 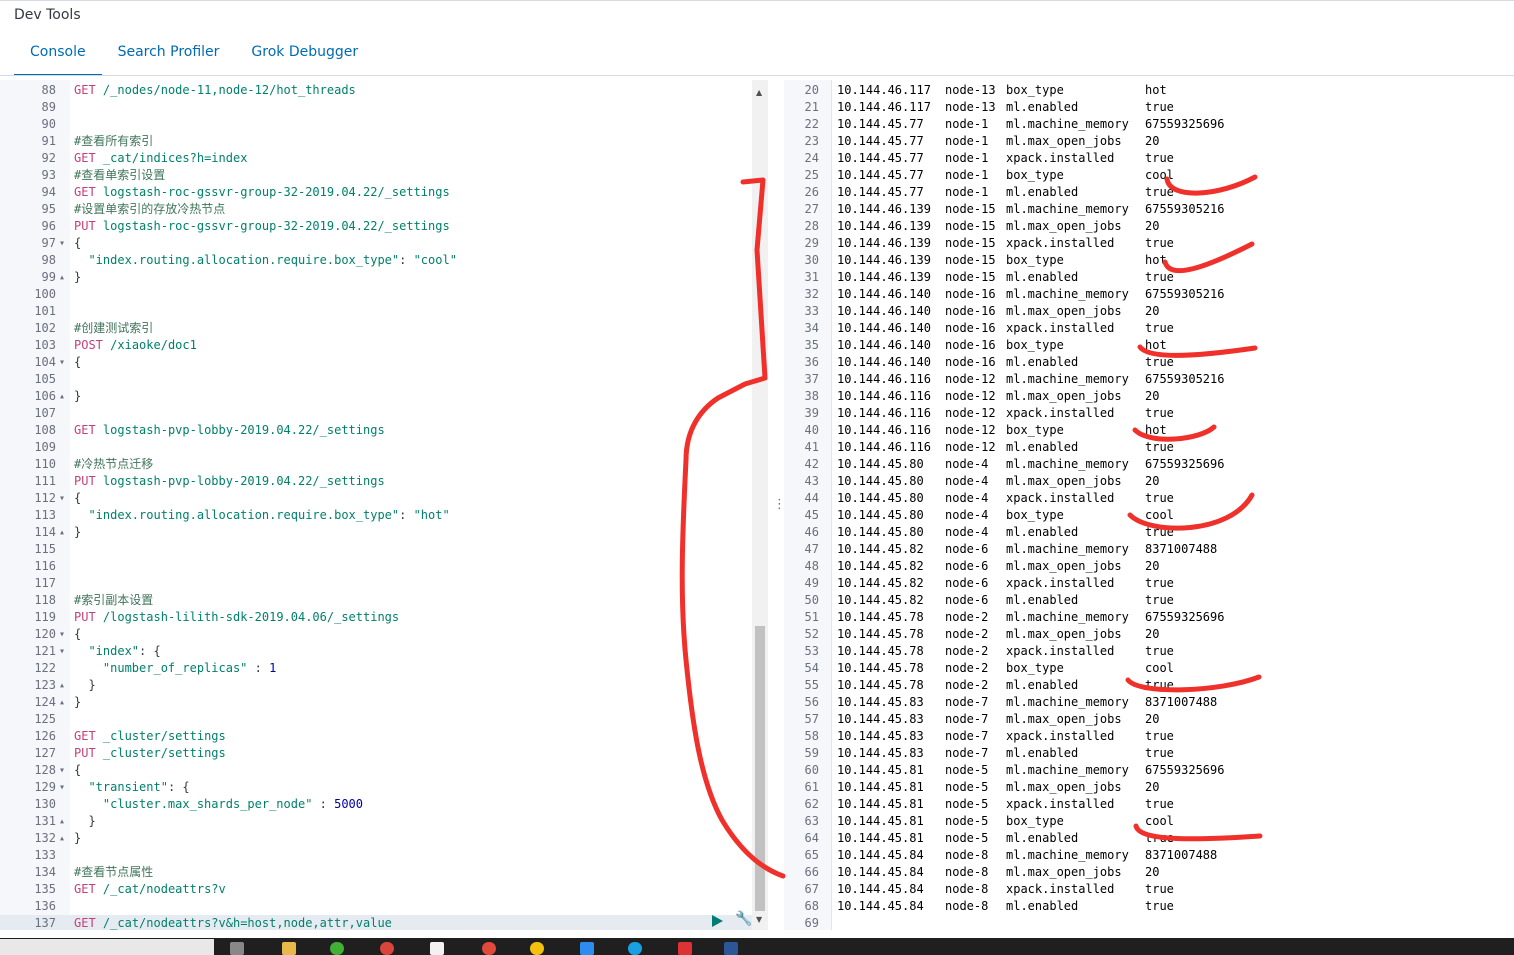 I want to click on code-text: GET _cat/indices?h=index, so click(x=160, y=158).